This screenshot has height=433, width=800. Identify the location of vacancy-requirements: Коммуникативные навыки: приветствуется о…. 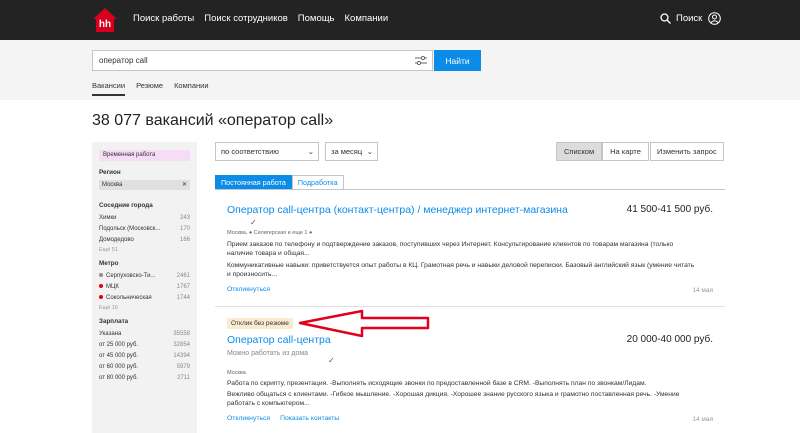
(461, 270).